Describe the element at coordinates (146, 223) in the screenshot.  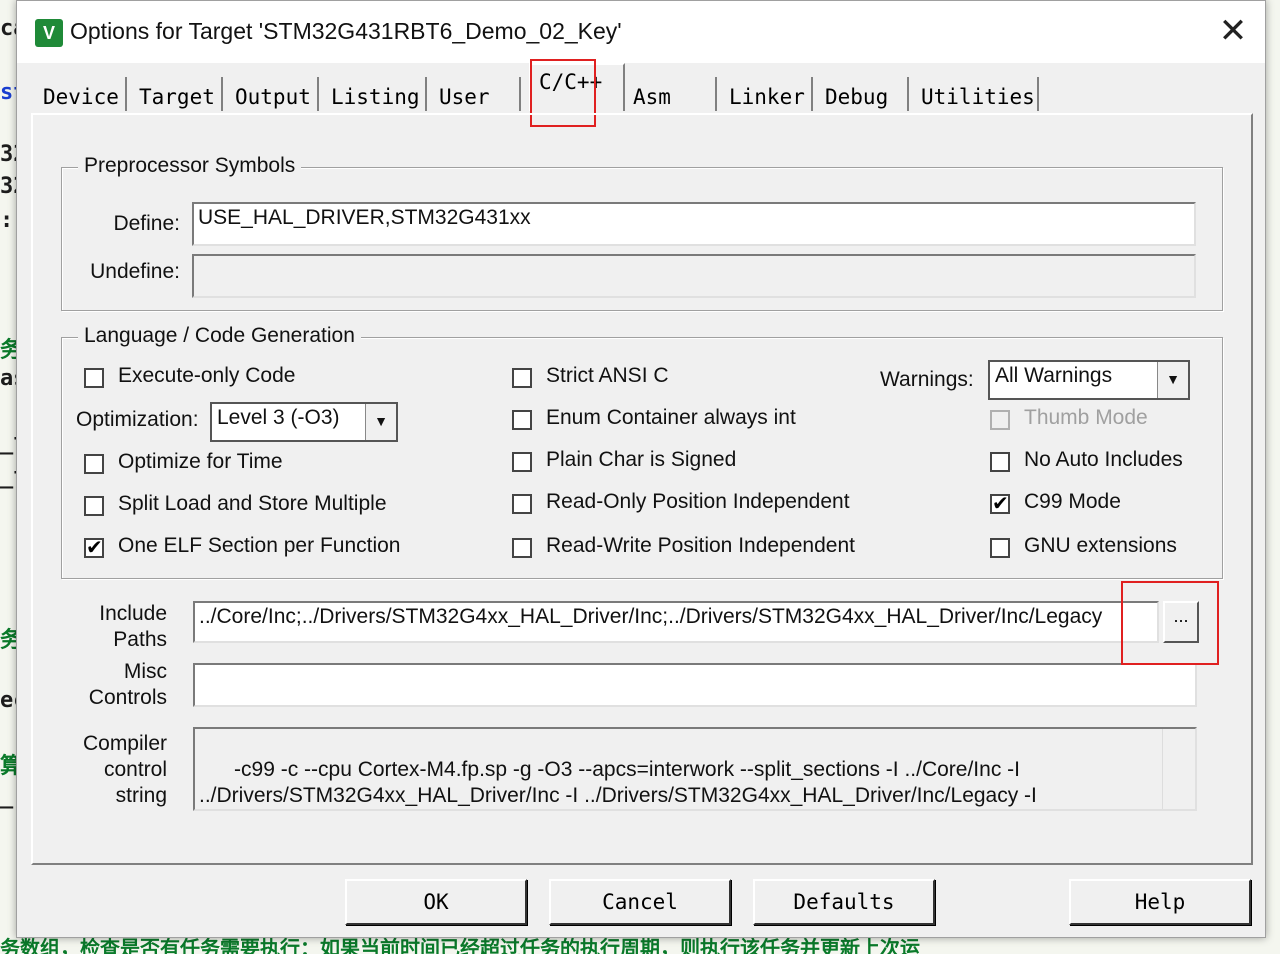
I see `define-label: Define:` at that location.